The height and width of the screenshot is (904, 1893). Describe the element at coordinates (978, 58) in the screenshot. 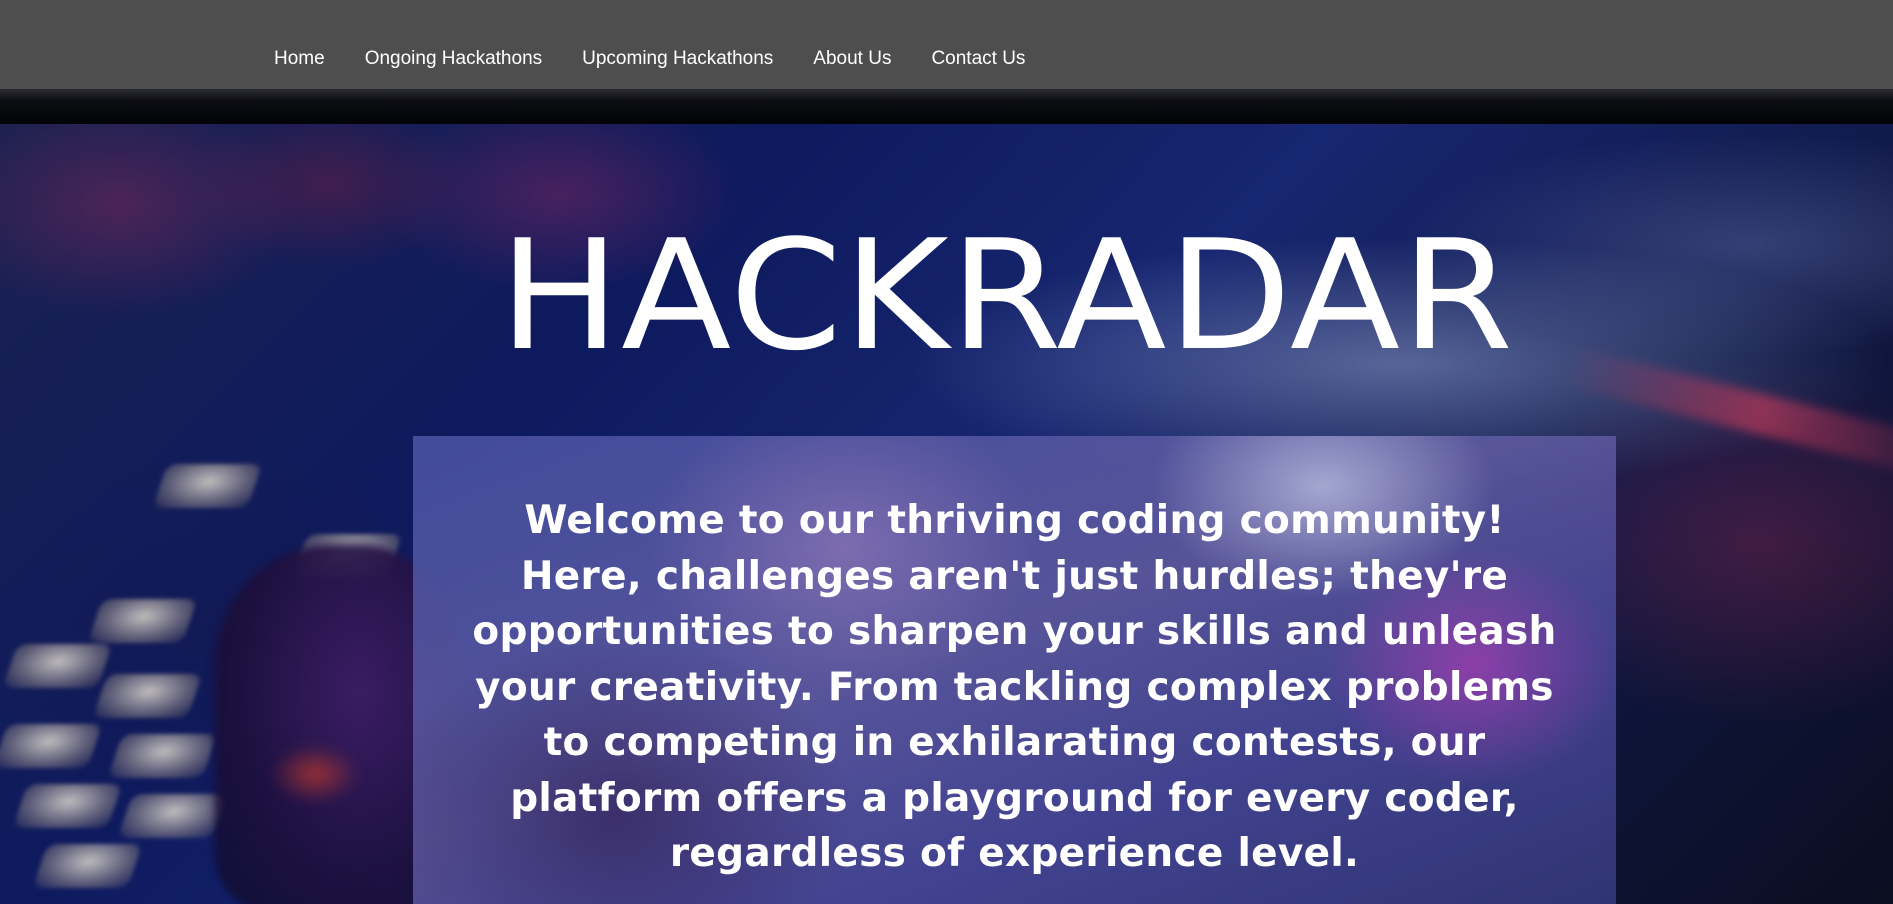

I see `nav-link-contact-us: Contact Us` at that location.